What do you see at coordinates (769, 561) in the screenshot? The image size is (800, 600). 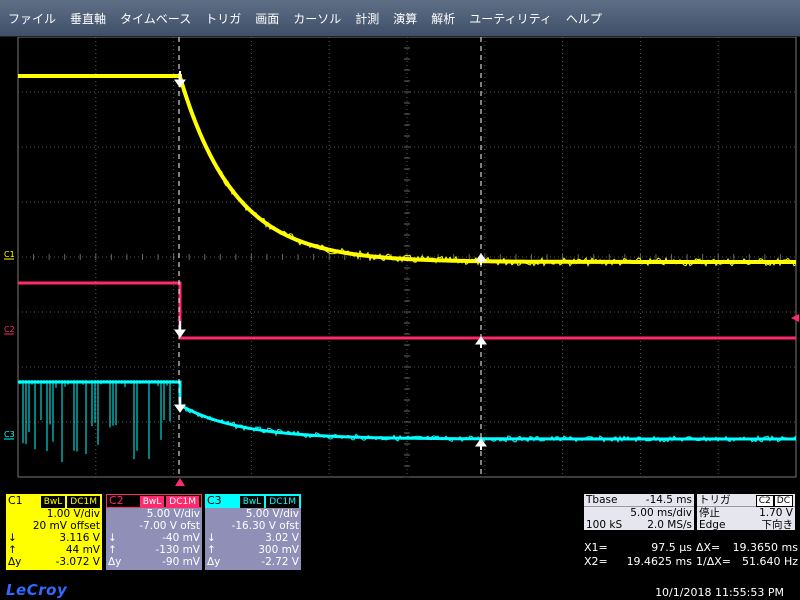 I see `inv-dx-value: 51.640 Hz` at bounding box center [769, 561].